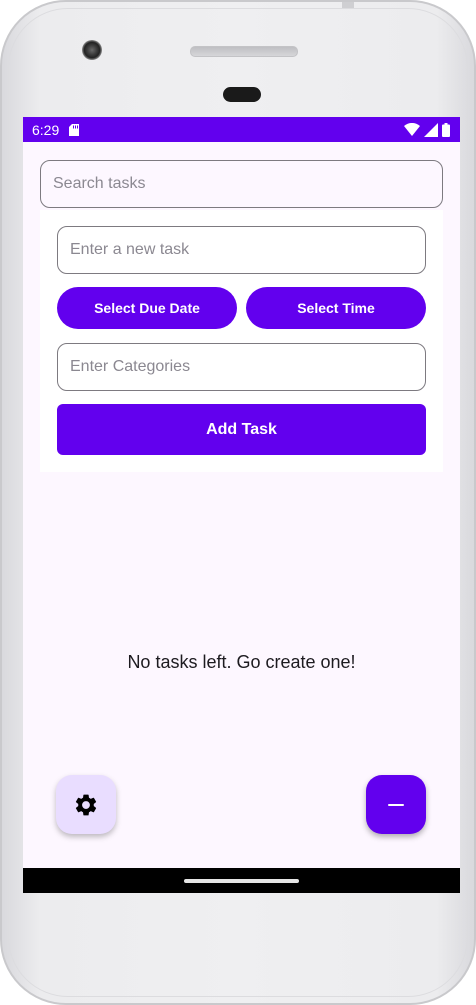 Image resolution: width=476 pixels, height=1005 pixels. What do you see at coordinates (241, 250) in the screenshot?
I see `new-task-input` at bounding box center [241, 250].